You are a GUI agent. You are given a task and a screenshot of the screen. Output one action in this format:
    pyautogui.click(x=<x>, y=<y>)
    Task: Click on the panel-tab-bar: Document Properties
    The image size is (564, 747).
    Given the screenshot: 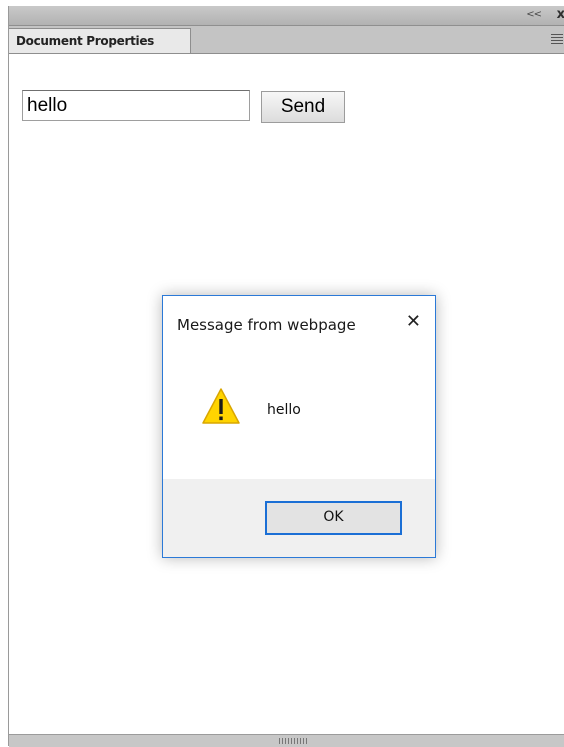 What is the action you would take?
    pyautogui.click(x=286, y=40)
    